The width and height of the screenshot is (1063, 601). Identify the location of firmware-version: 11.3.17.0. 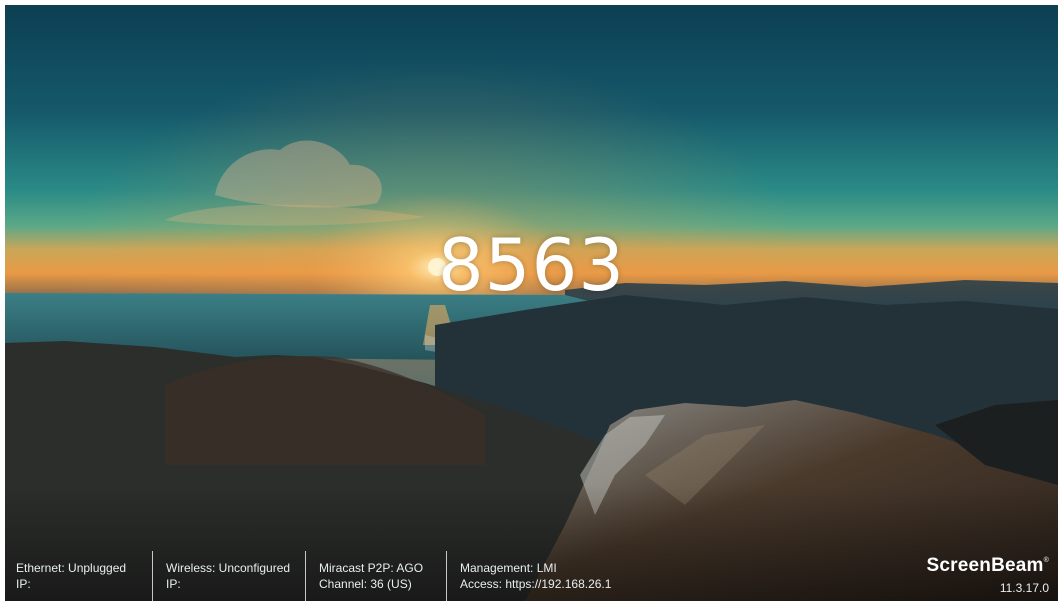
(1024, 588).